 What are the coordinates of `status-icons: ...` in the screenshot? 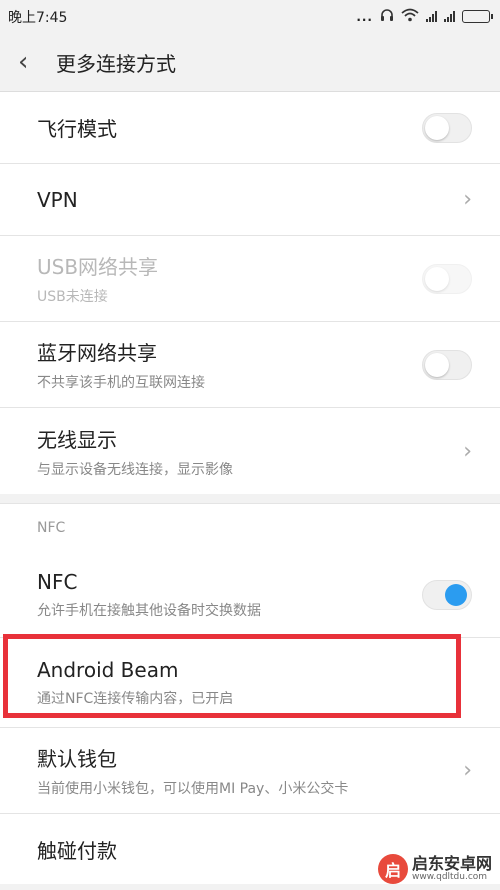 It's located at (424, 16).